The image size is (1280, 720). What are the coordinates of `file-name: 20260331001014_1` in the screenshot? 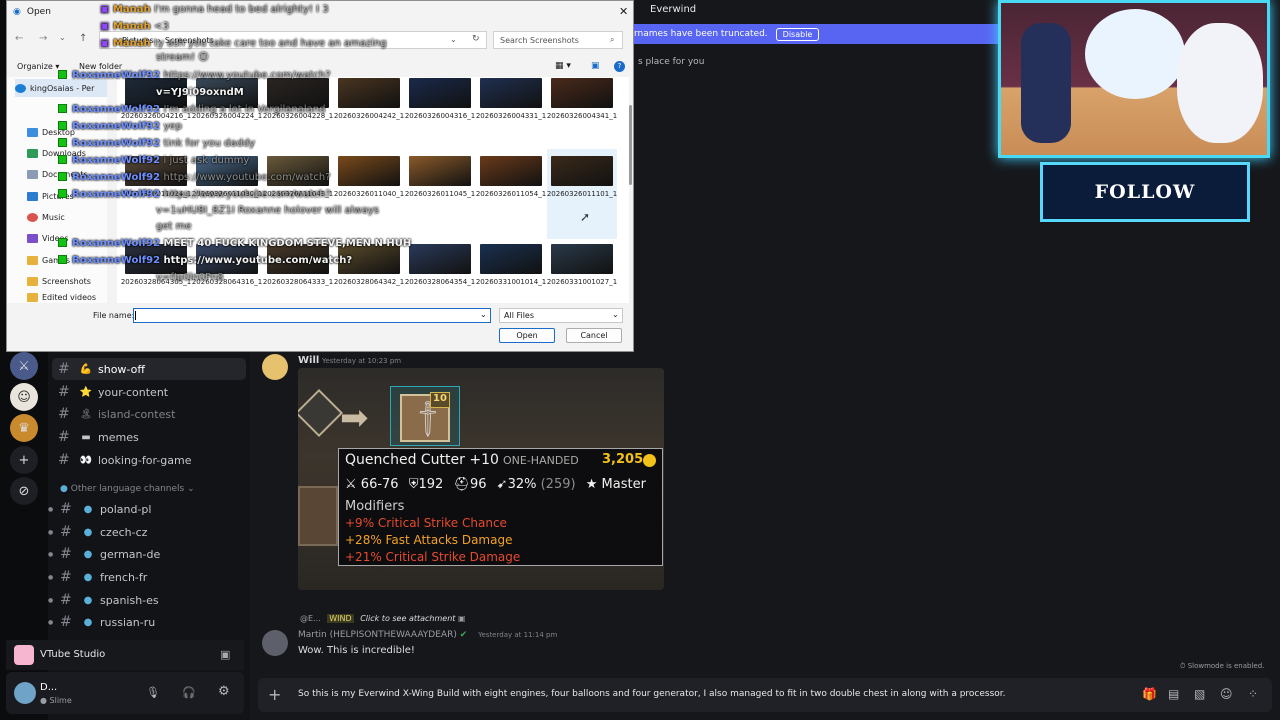 It's located at (511, 282).